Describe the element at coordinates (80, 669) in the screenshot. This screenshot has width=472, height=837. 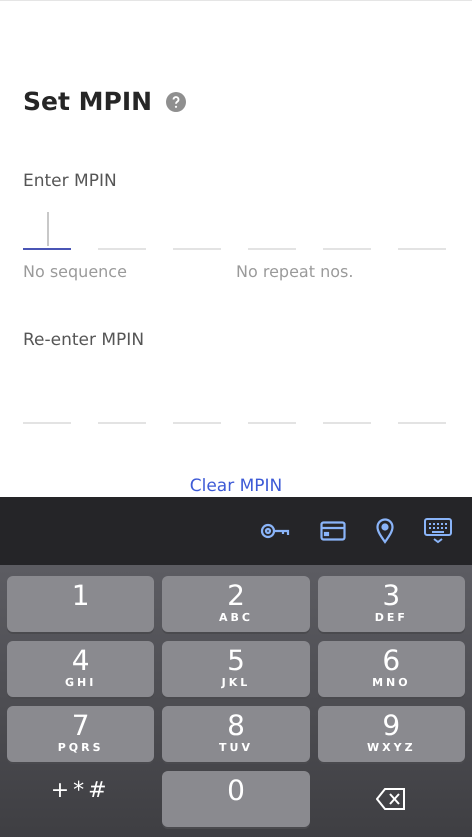
I see `keypad-key: 4 GHI` at that location.